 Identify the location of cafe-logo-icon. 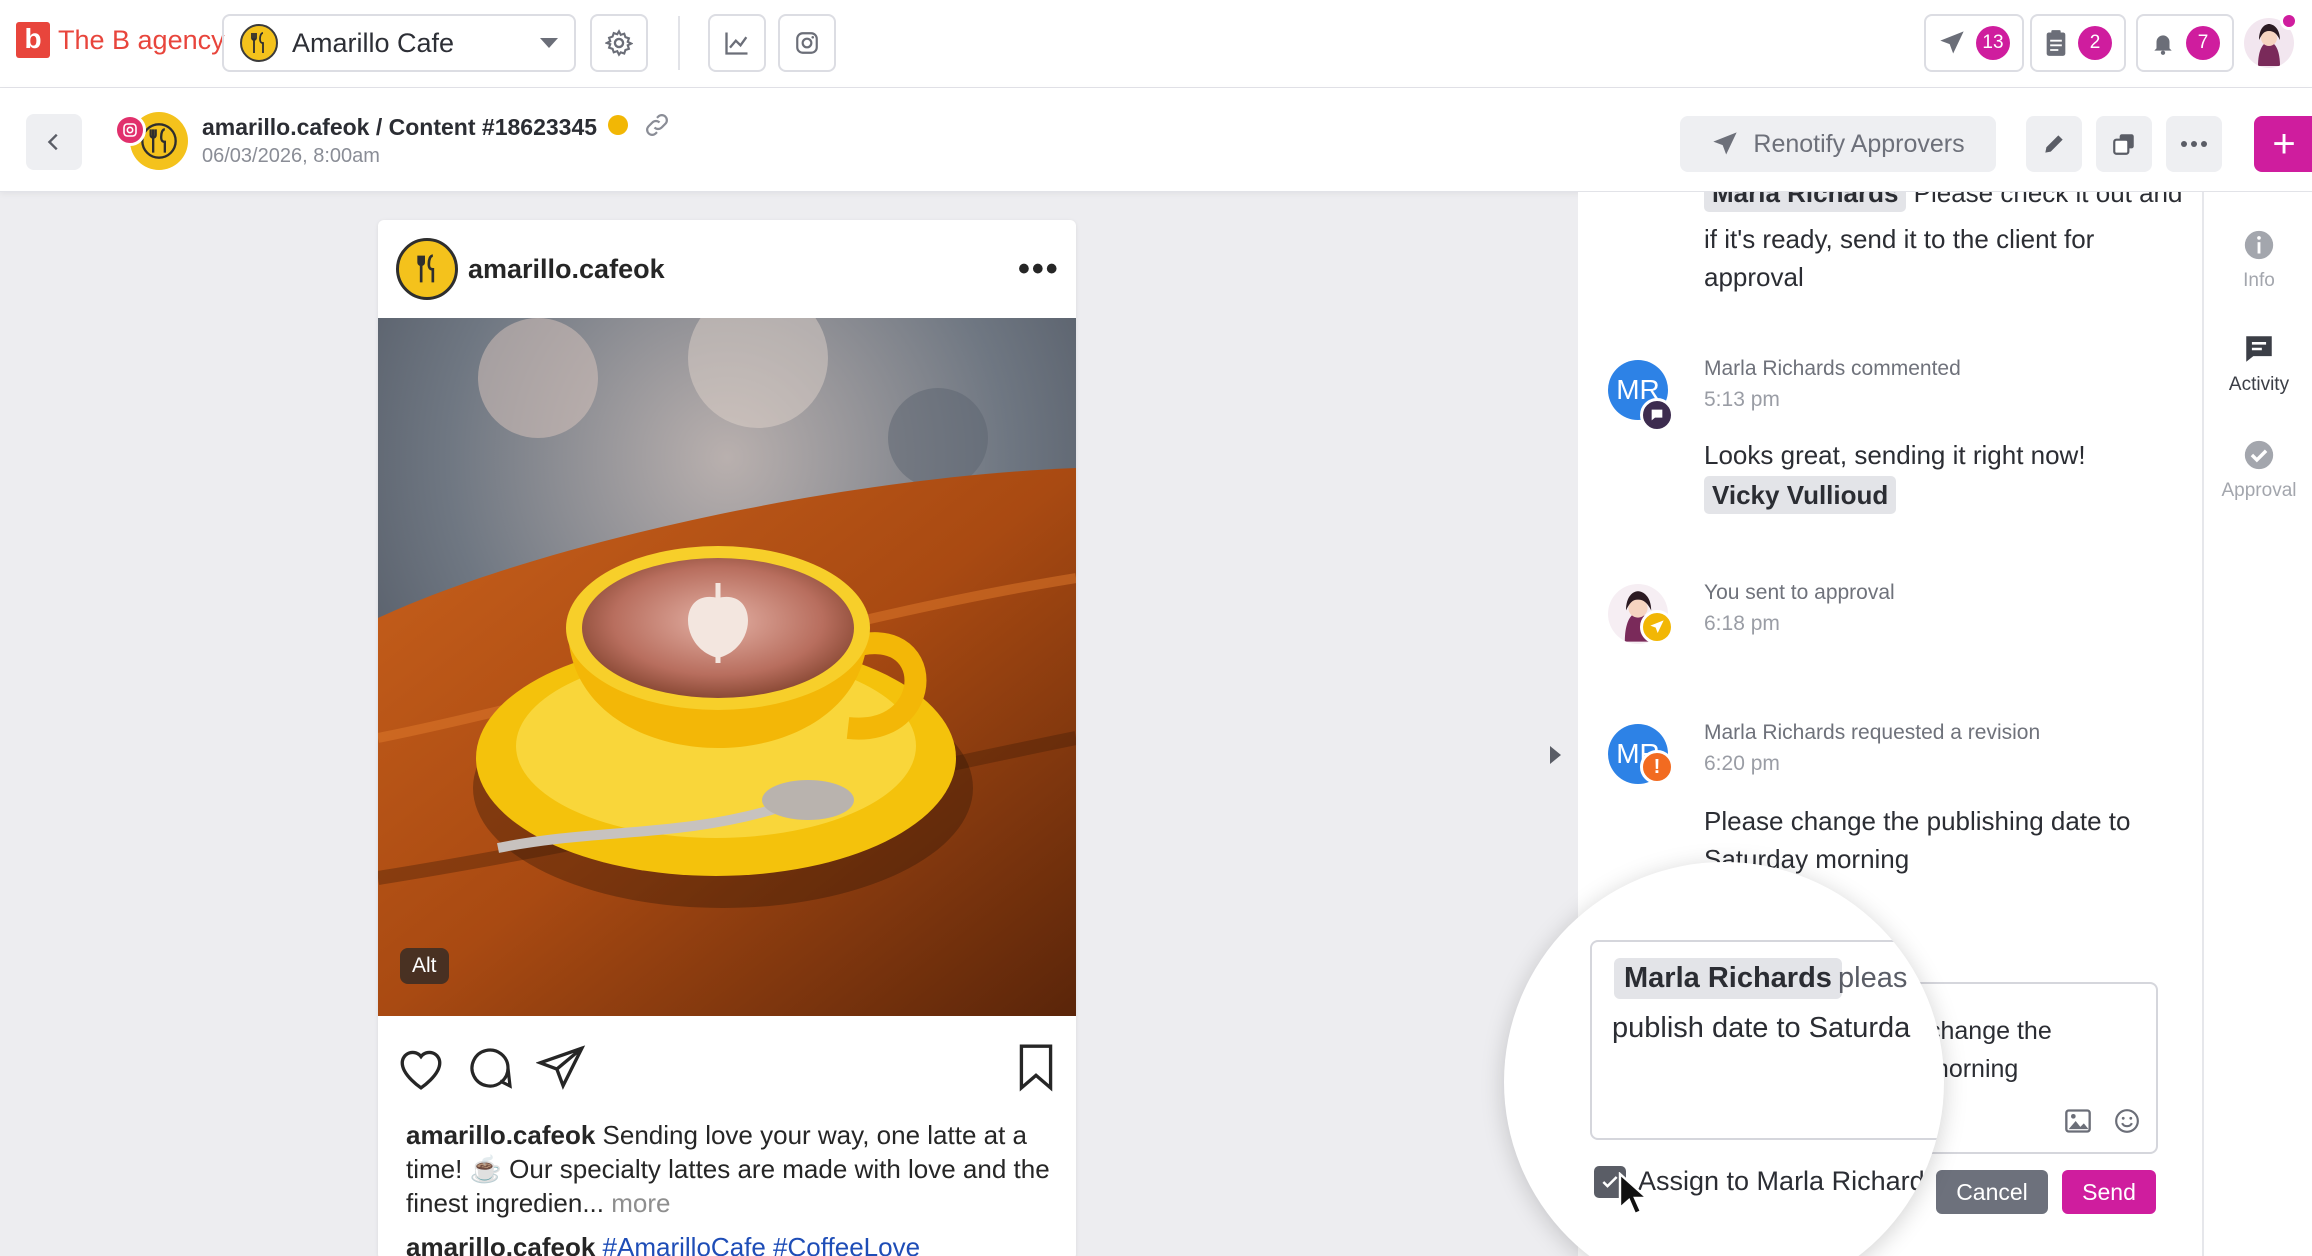
(259, 43).